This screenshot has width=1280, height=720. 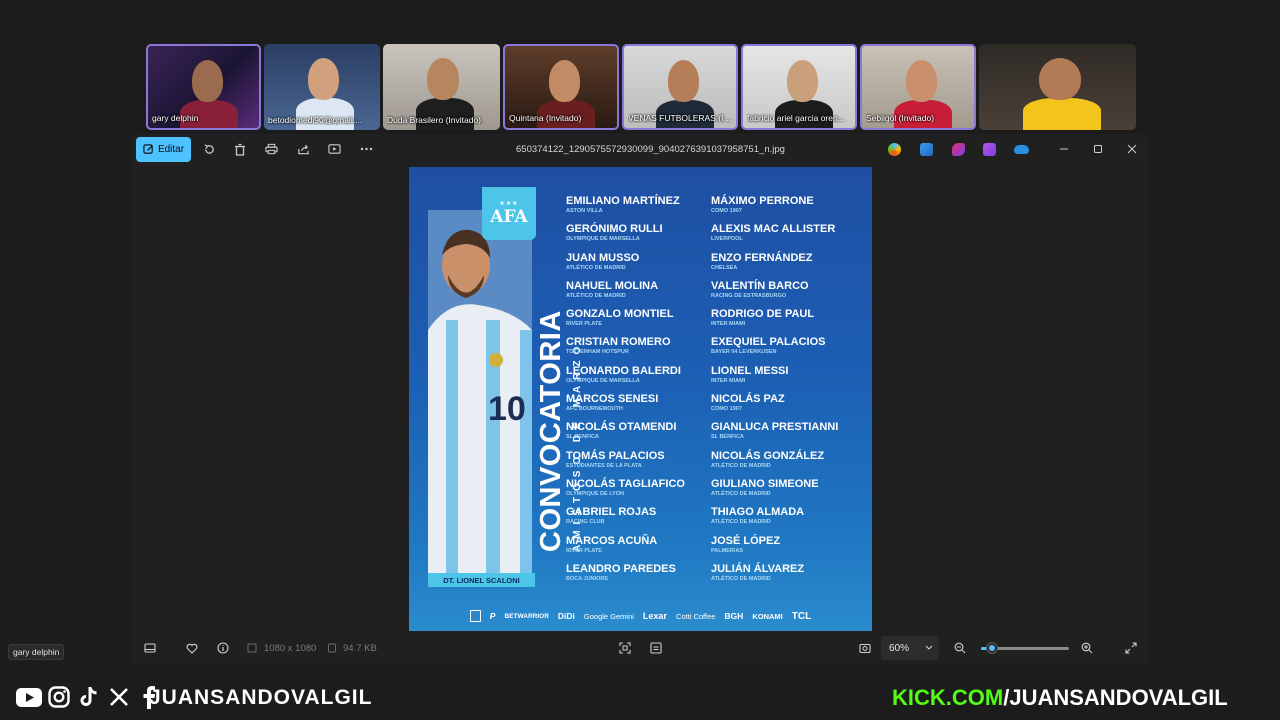 What do you see at coordinates (1021, 149) in the screenshot?
I see `onedrive-icon` at bounding box center [1021, 149].